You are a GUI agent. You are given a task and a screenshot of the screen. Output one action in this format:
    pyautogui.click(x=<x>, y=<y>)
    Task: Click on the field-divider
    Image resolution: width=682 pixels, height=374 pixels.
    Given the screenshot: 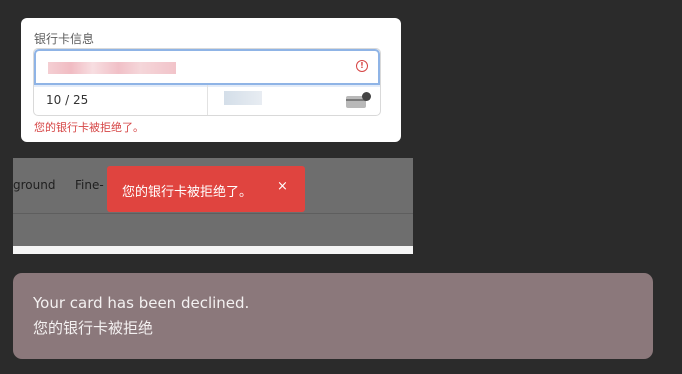 What is the action you would take?
    pyautogui.click(x=207, y=100)
    